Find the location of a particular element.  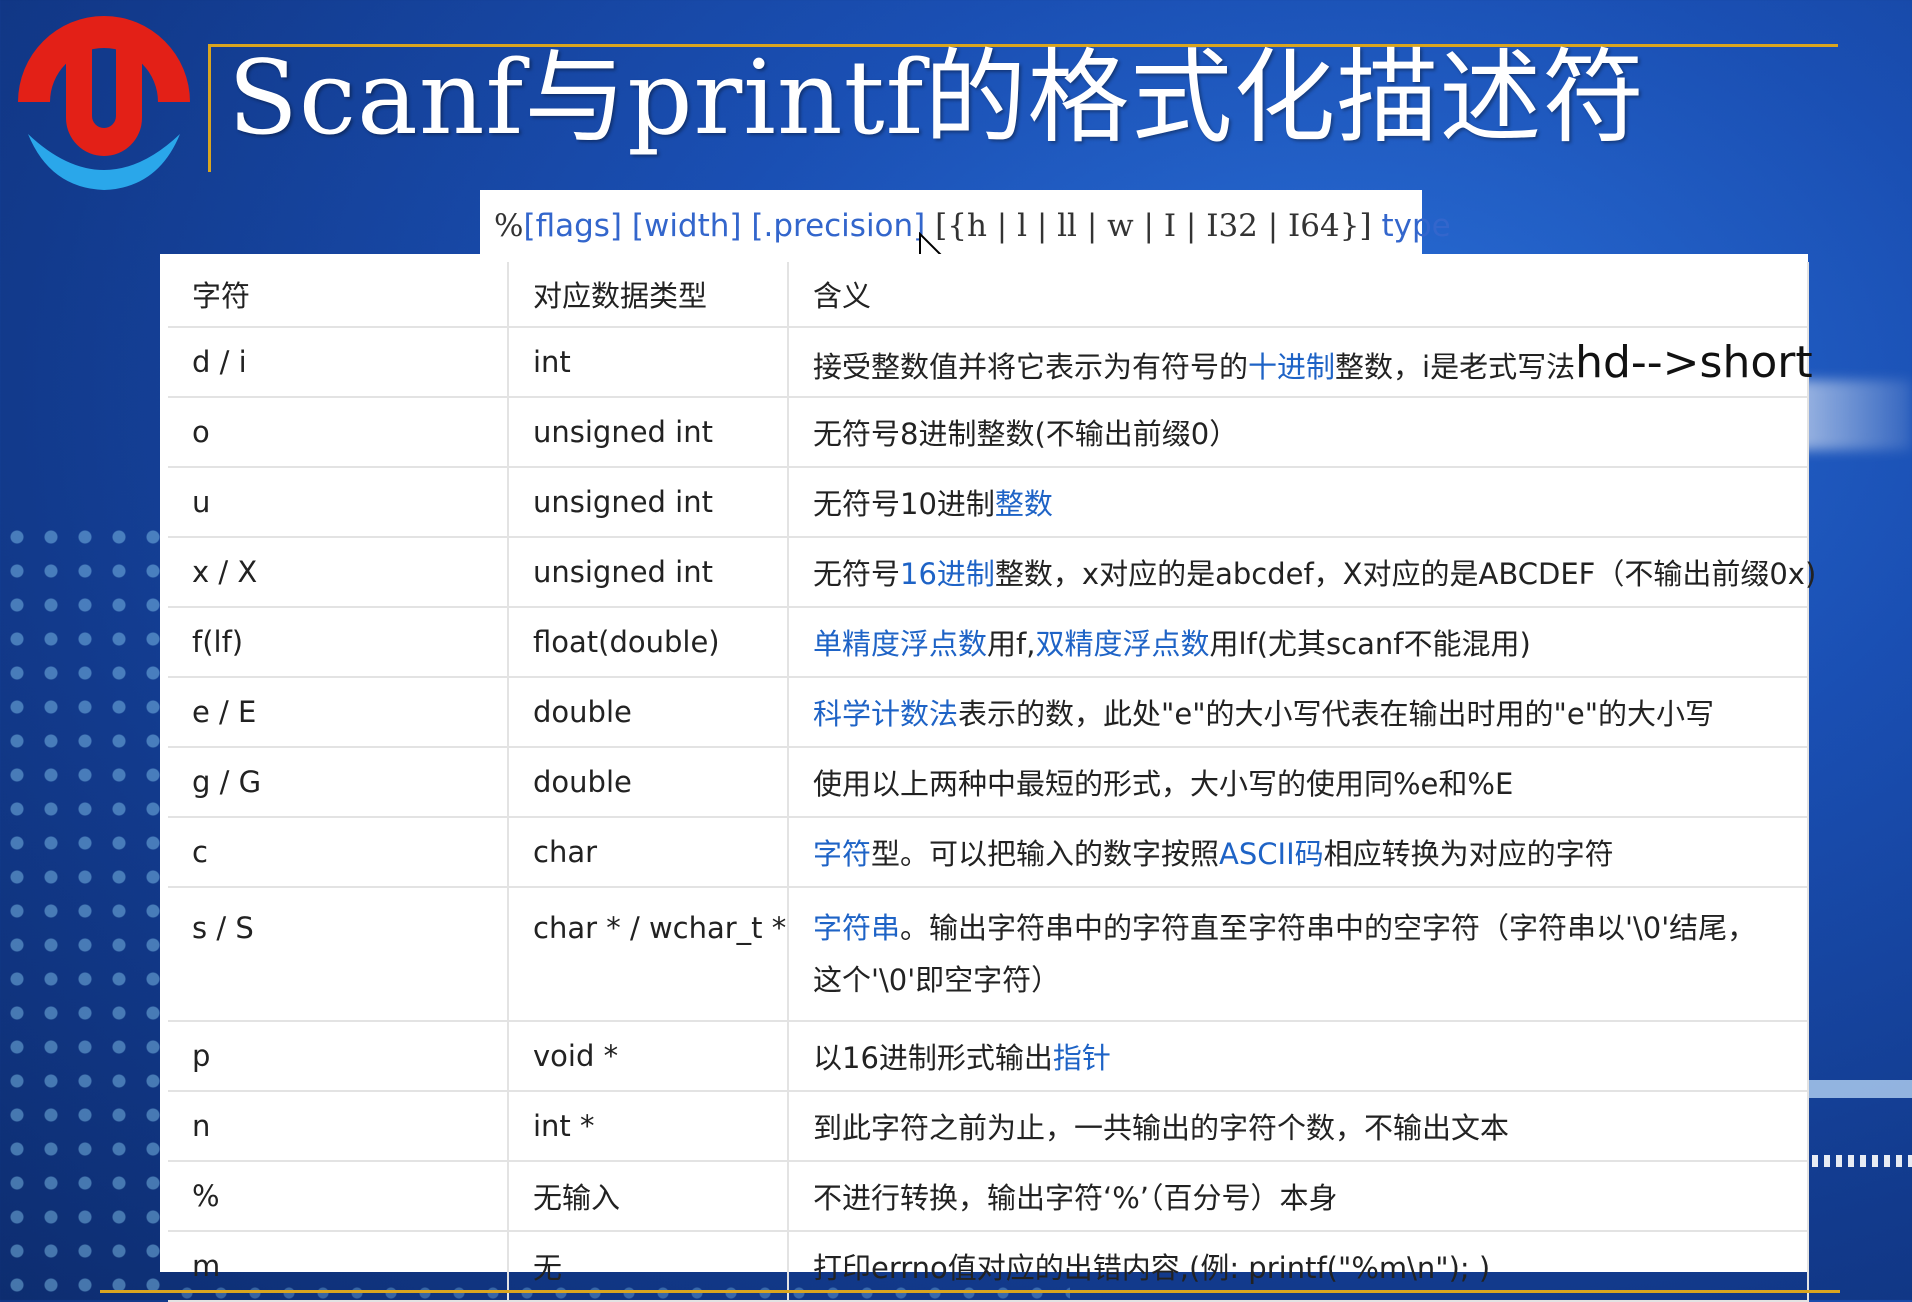

handwritten-note: hd-->short is located at coordinates (1694, 362).